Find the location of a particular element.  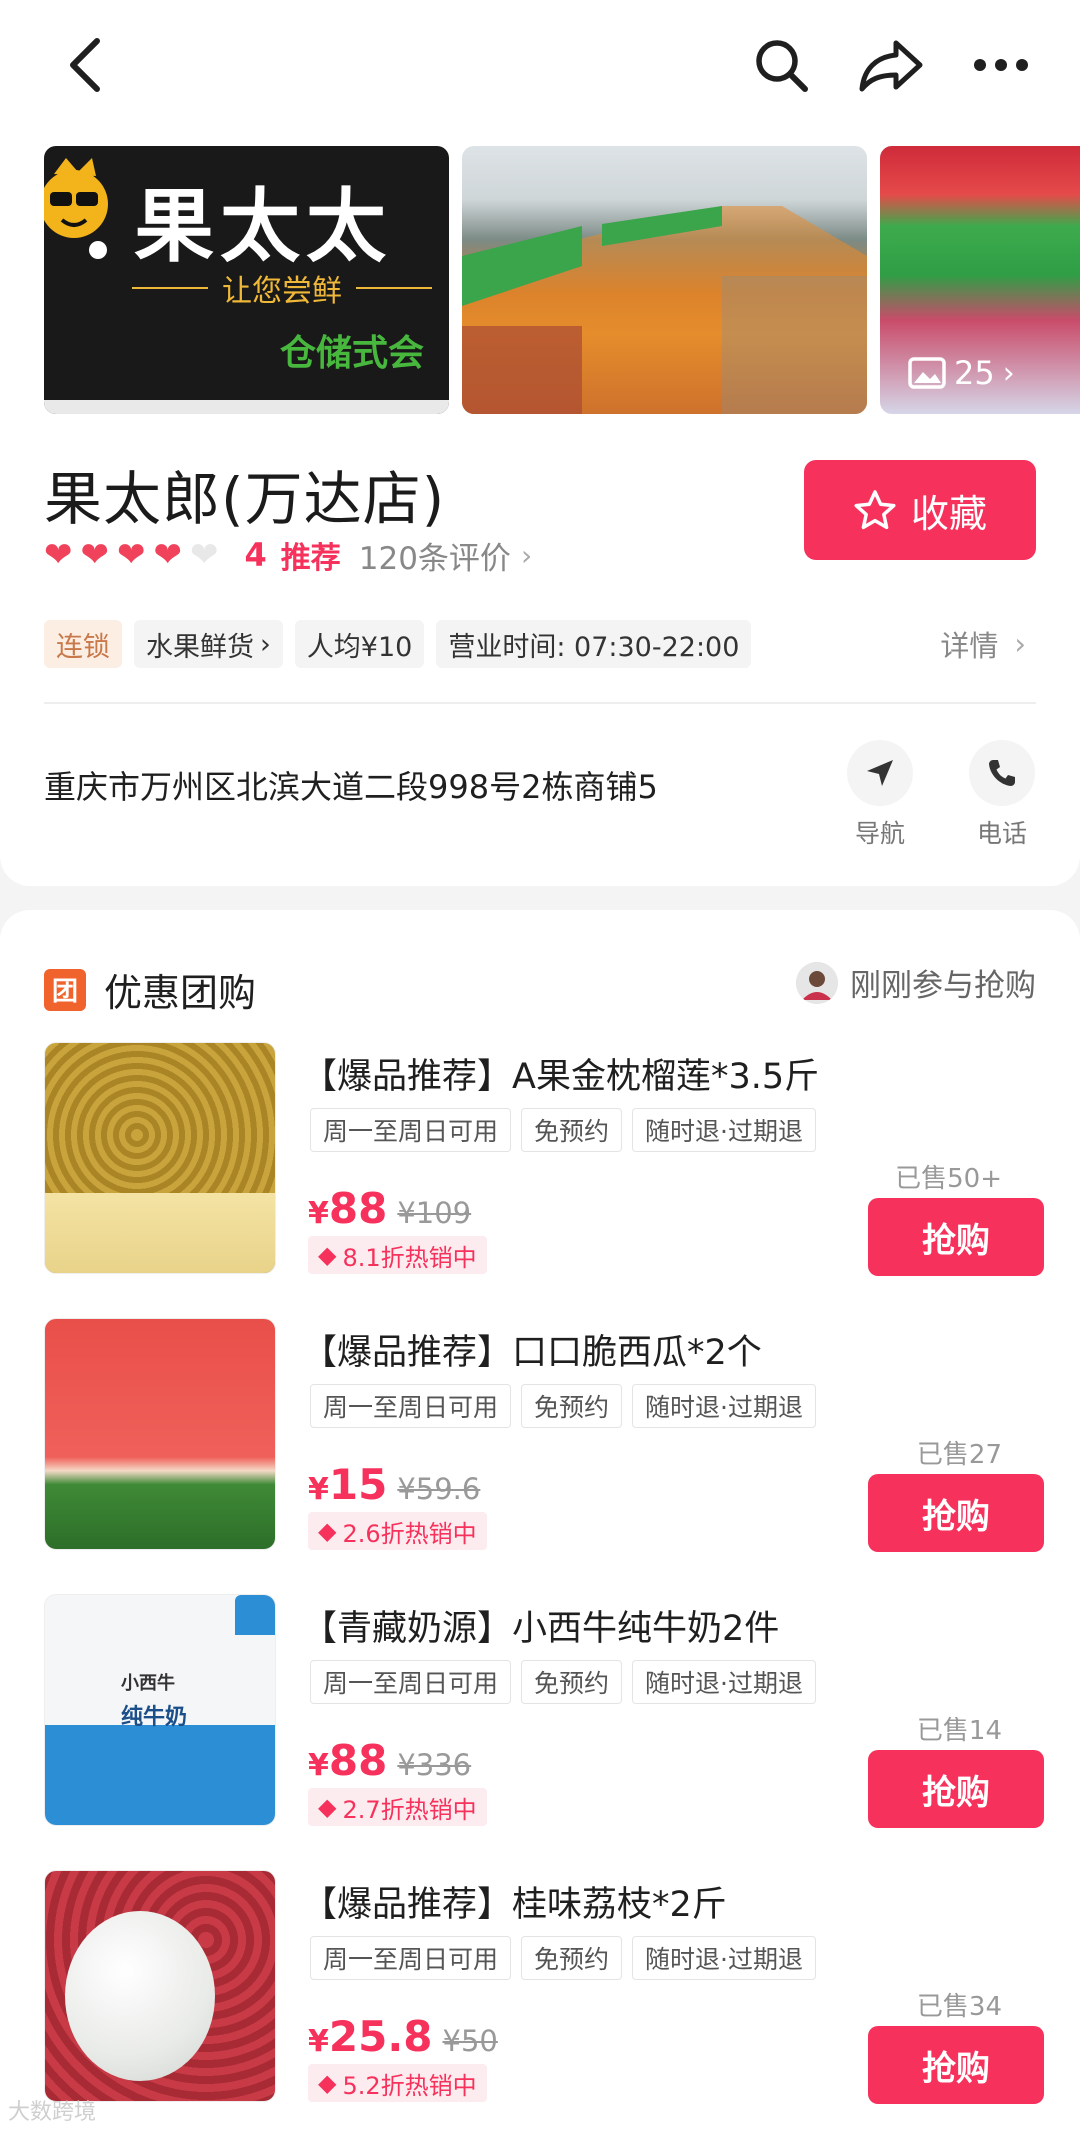

discount-badge: ◆ 5.2折热销中 is located at coordinates (397, 2083).